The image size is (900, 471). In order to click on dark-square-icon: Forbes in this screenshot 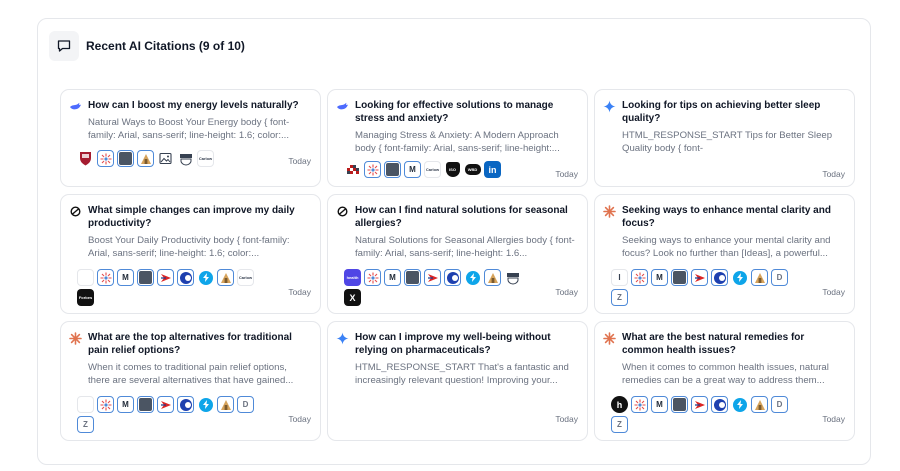, I will do `click(85, 297)`.